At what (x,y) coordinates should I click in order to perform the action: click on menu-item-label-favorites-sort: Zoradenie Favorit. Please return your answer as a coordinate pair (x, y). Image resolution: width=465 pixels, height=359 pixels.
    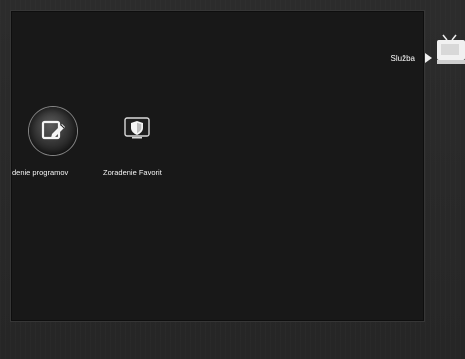
    Looking at the image, I should click on (132, 172).